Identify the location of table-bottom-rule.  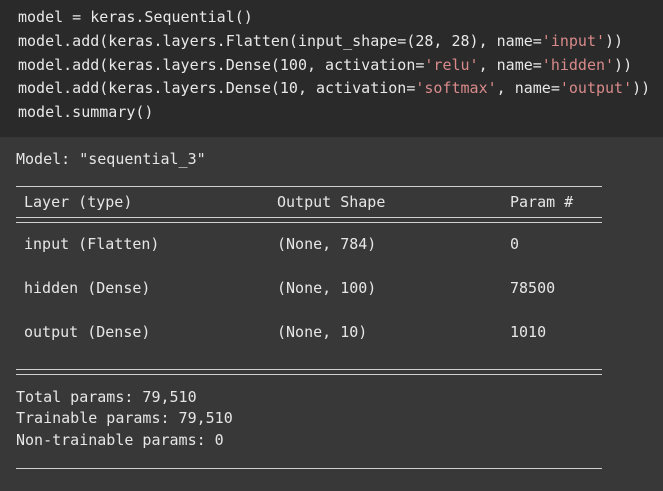
(309, 468).